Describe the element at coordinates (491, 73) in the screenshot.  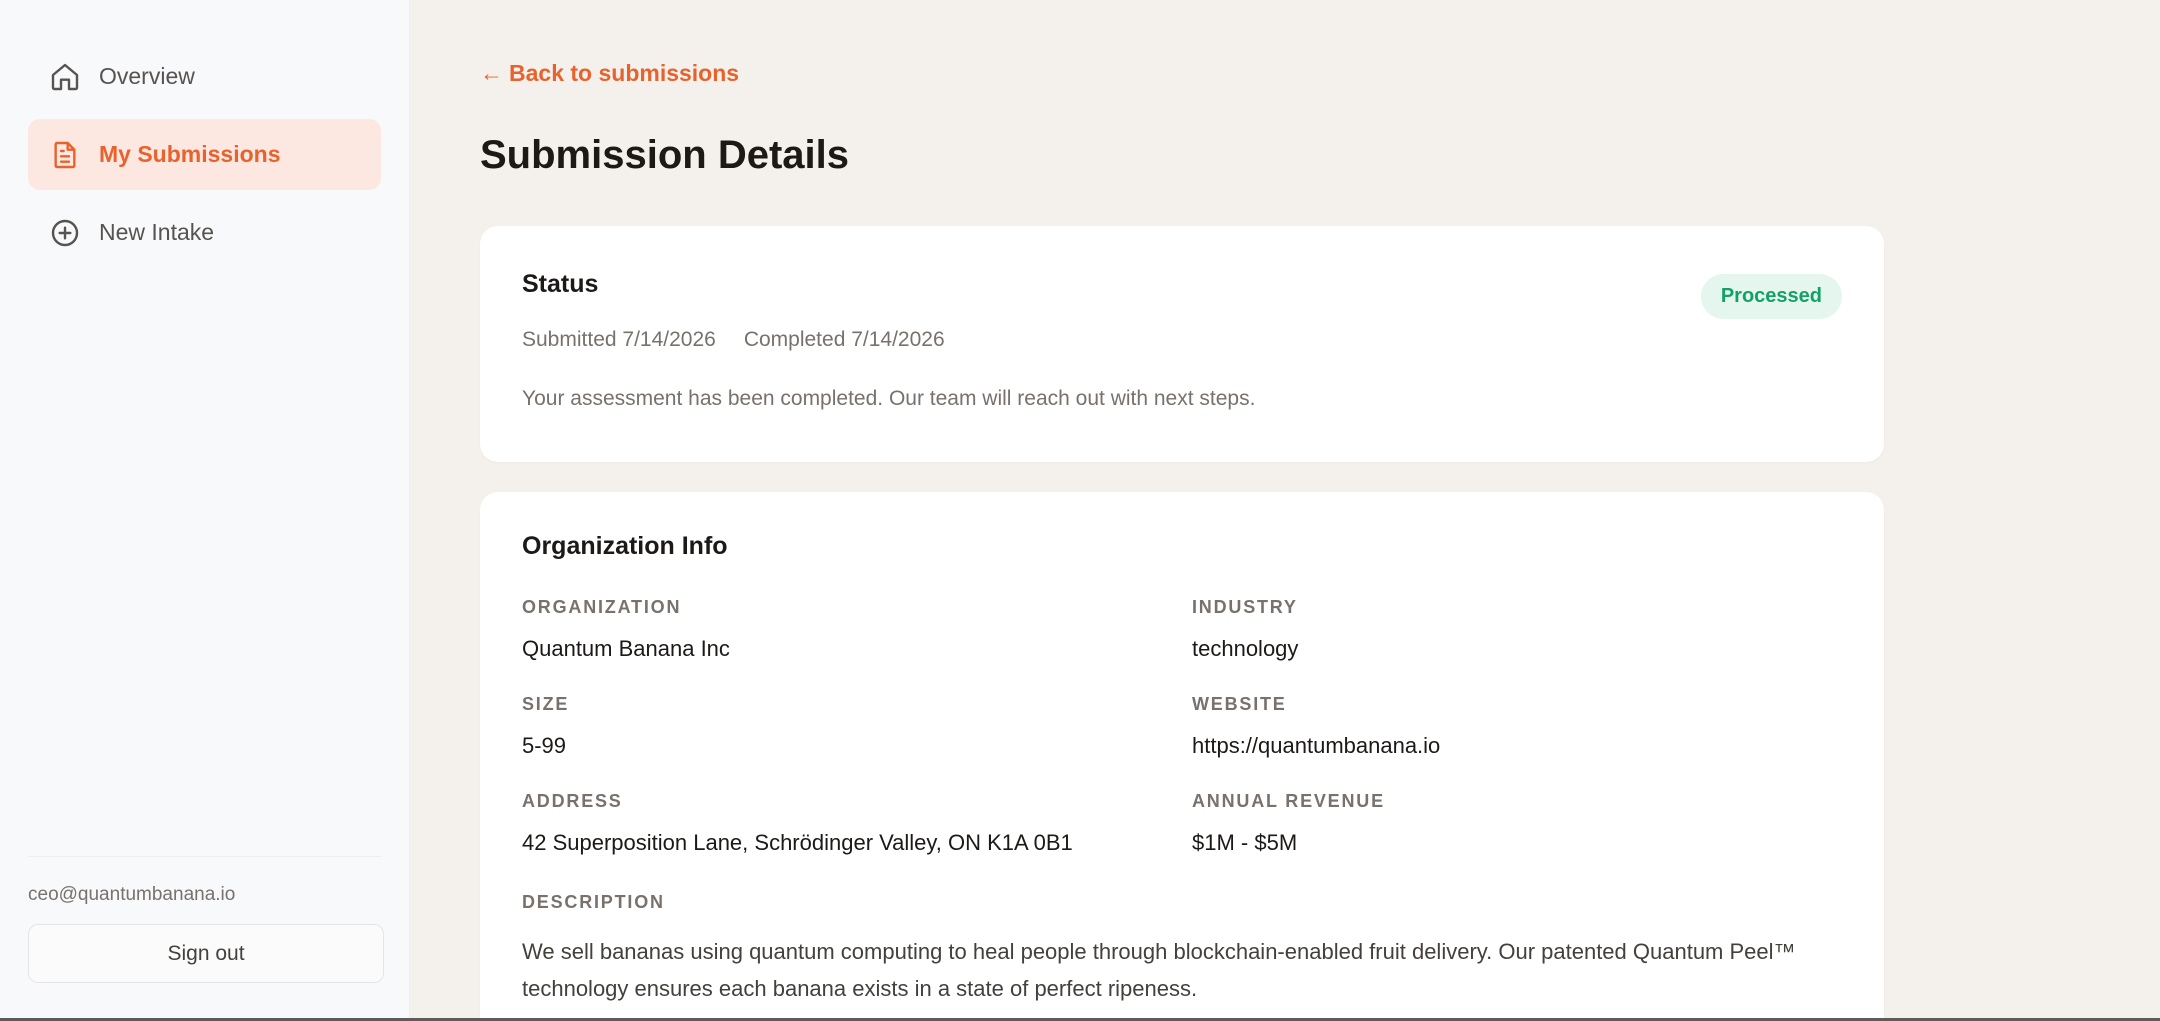
I see `arrow-left-icon: ←` at that location.